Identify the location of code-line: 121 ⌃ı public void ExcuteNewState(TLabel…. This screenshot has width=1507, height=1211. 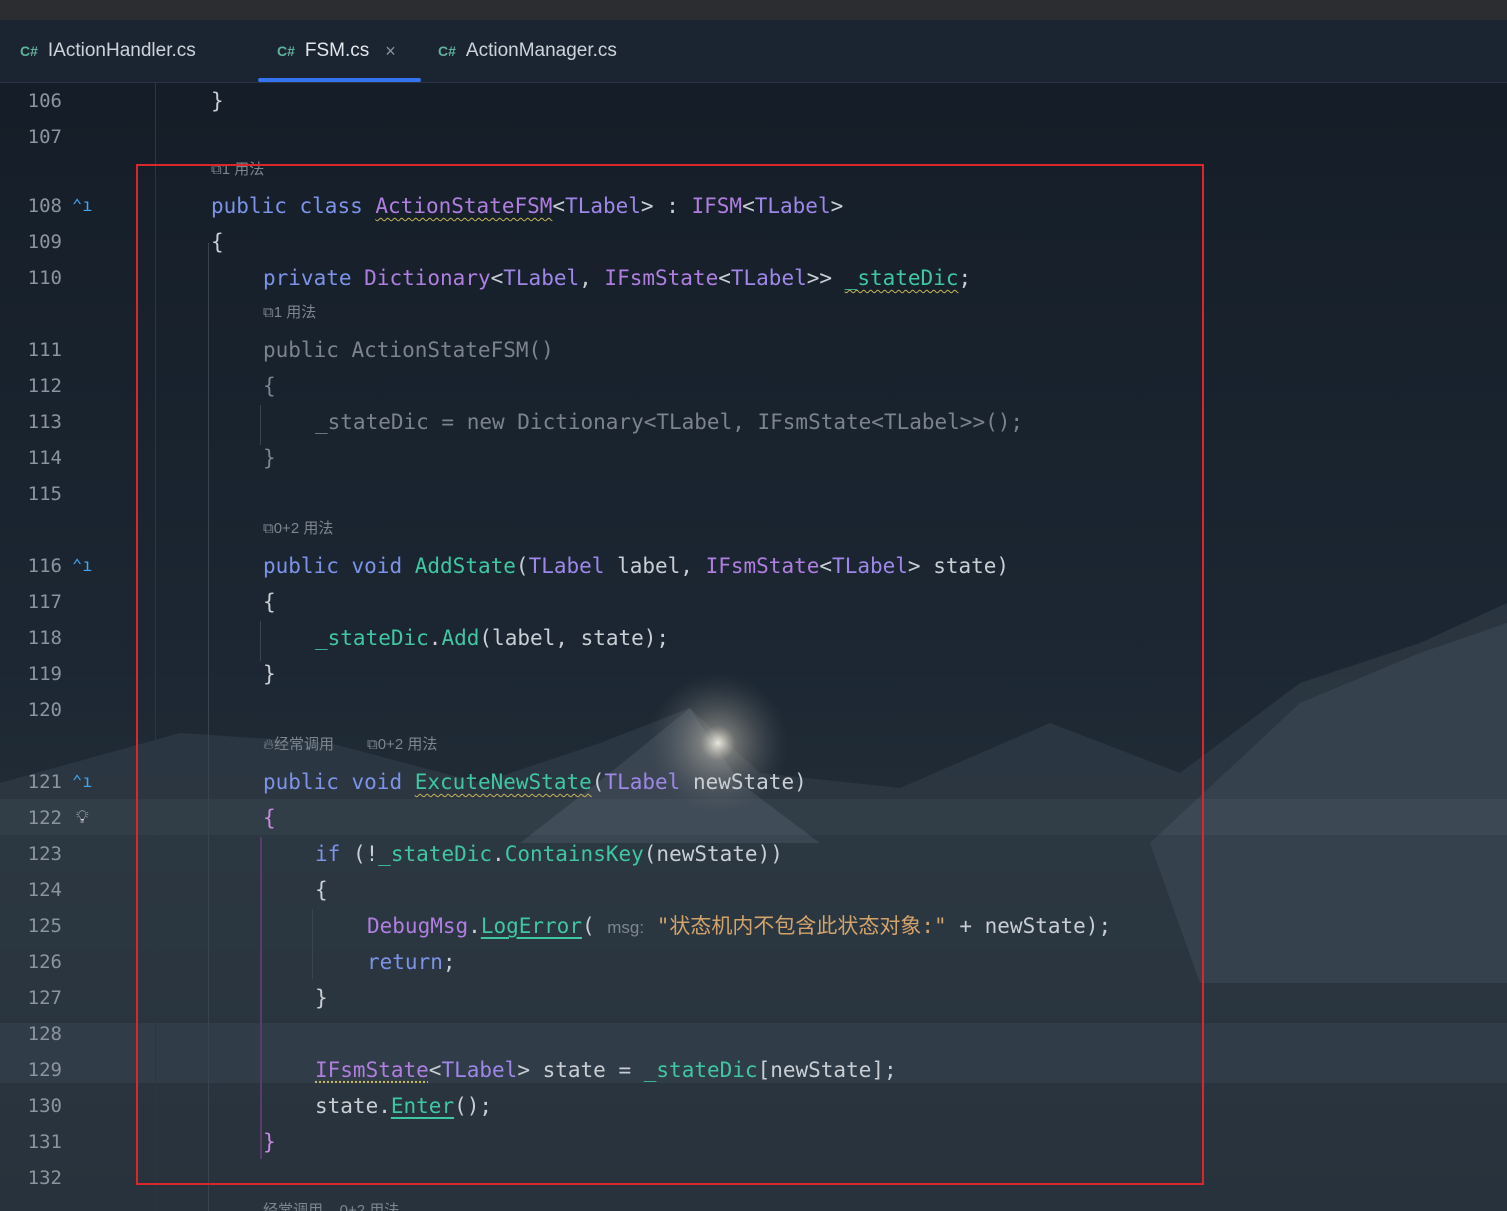
(753, 782).